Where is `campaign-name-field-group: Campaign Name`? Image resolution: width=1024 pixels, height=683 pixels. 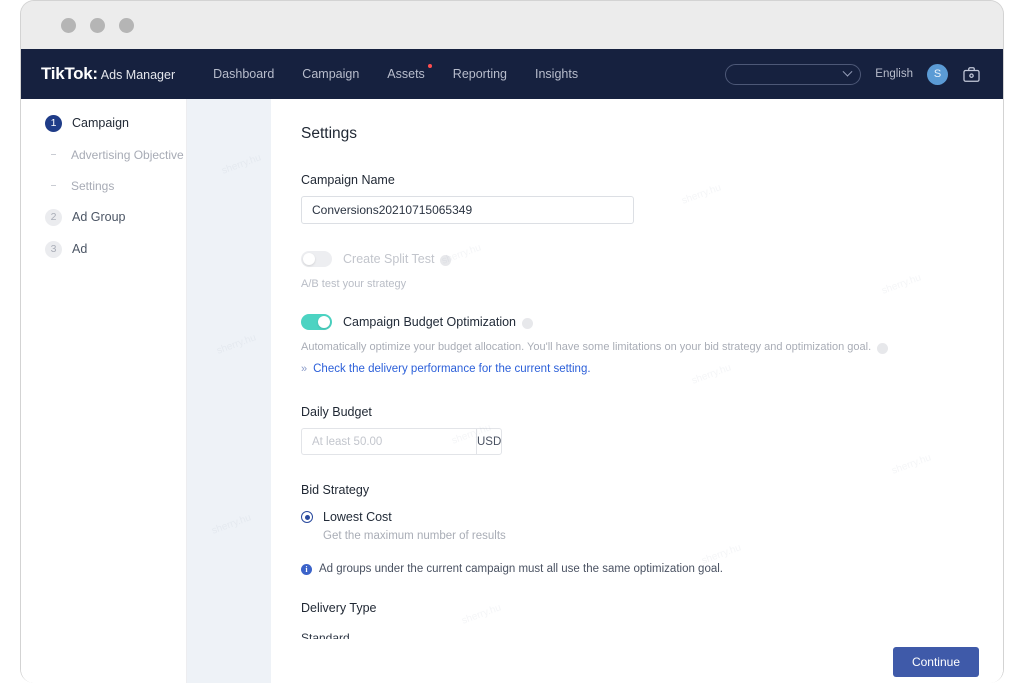 campaign-name-field-group: Campaign Name is located at coordinates (652, 198).